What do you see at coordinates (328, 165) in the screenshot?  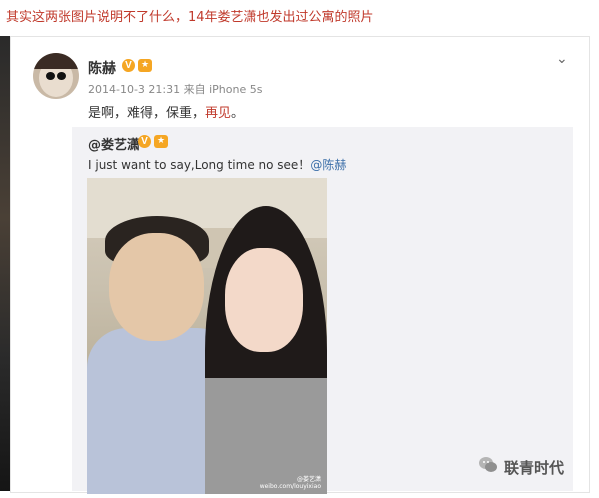 I see `repost-mention-link: @陈赫` at bounding box center [328, 165].